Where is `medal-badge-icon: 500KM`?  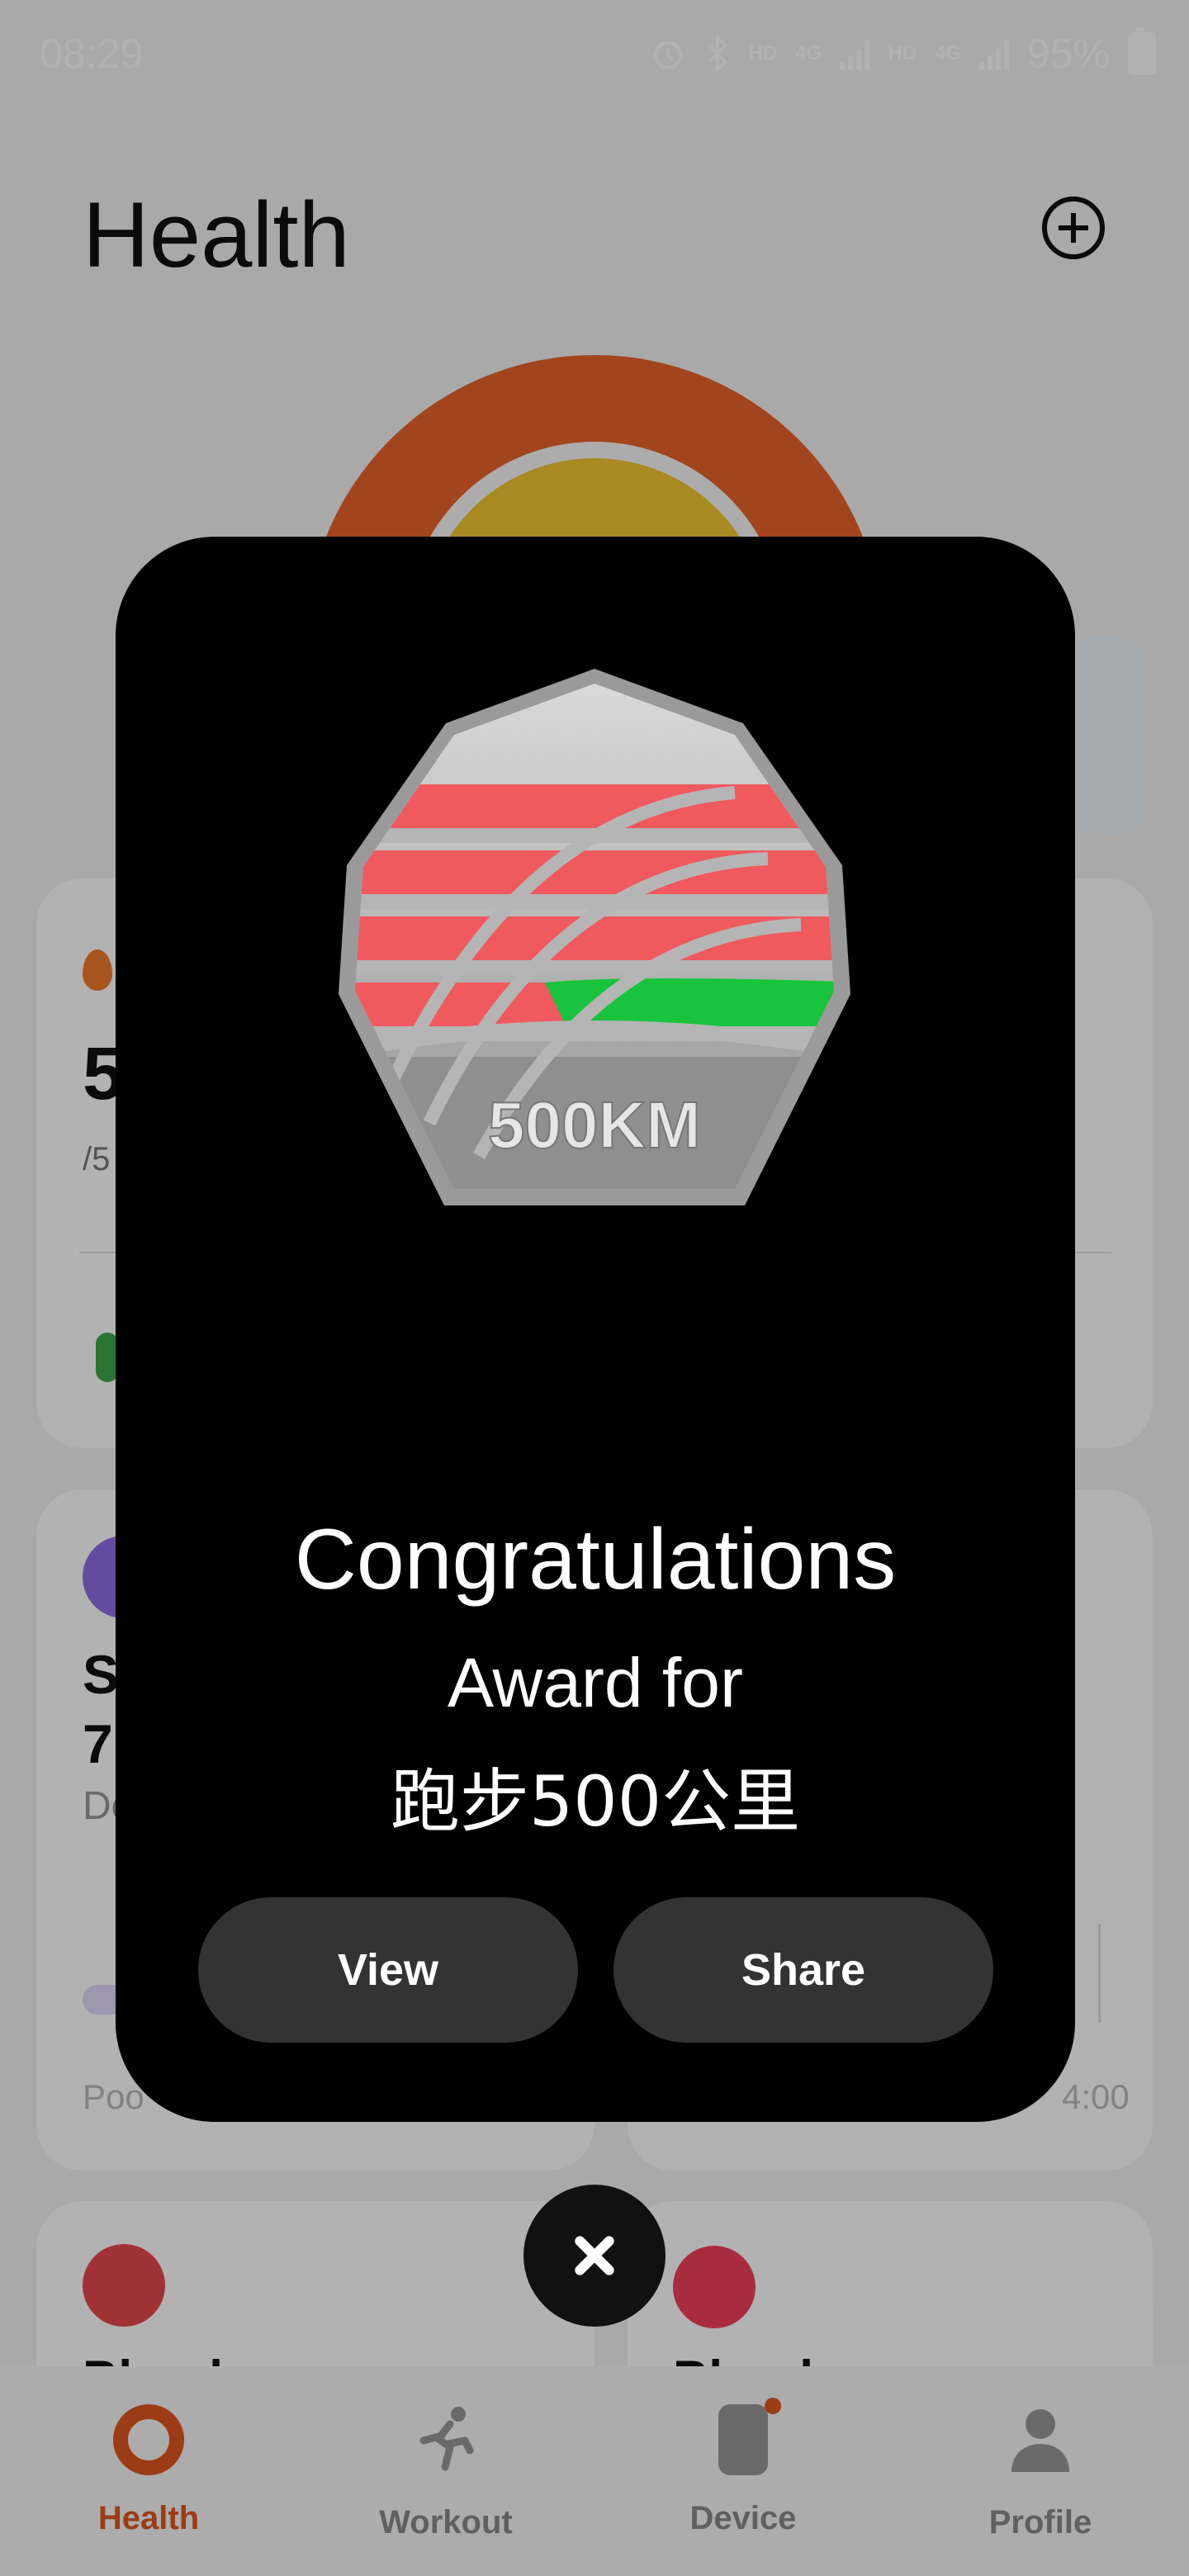
medal-badge-icon: 500KM is located at coordinates (594, 937).